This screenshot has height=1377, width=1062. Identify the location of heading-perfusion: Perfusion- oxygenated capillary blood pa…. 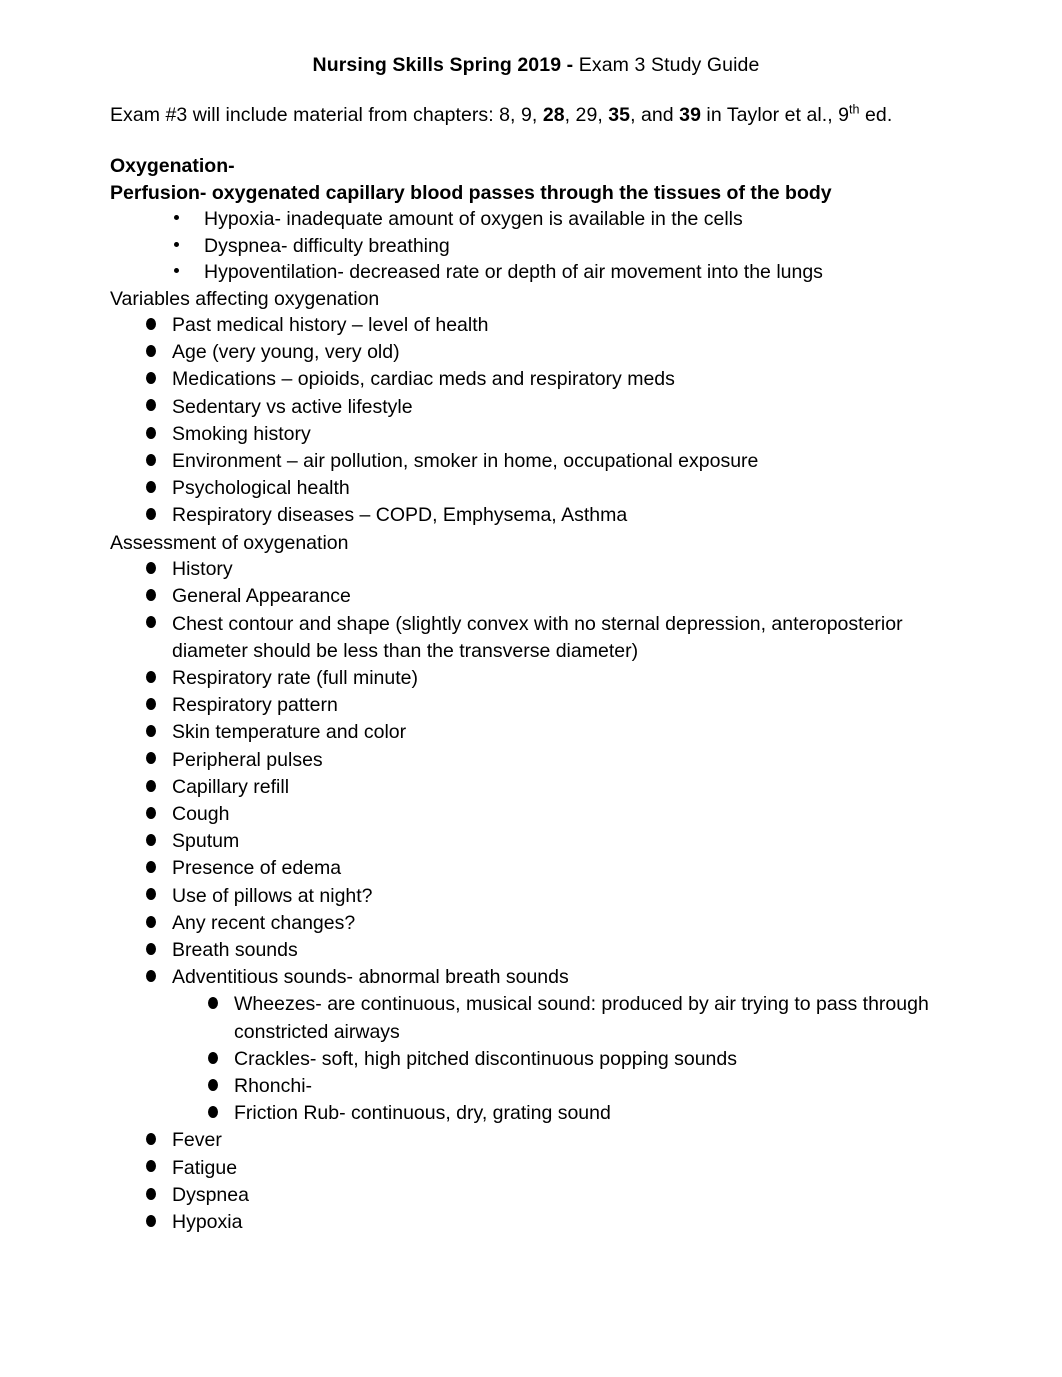
(471, 192).